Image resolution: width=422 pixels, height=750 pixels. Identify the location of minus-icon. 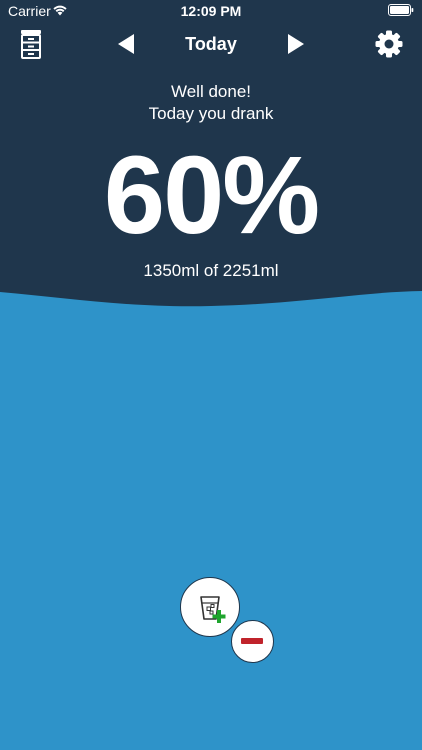
(252, 641).